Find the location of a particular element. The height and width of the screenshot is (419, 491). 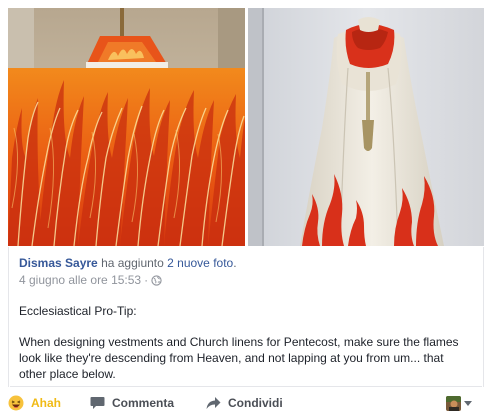

caret-down-icon is located at coordinates (468, 403).